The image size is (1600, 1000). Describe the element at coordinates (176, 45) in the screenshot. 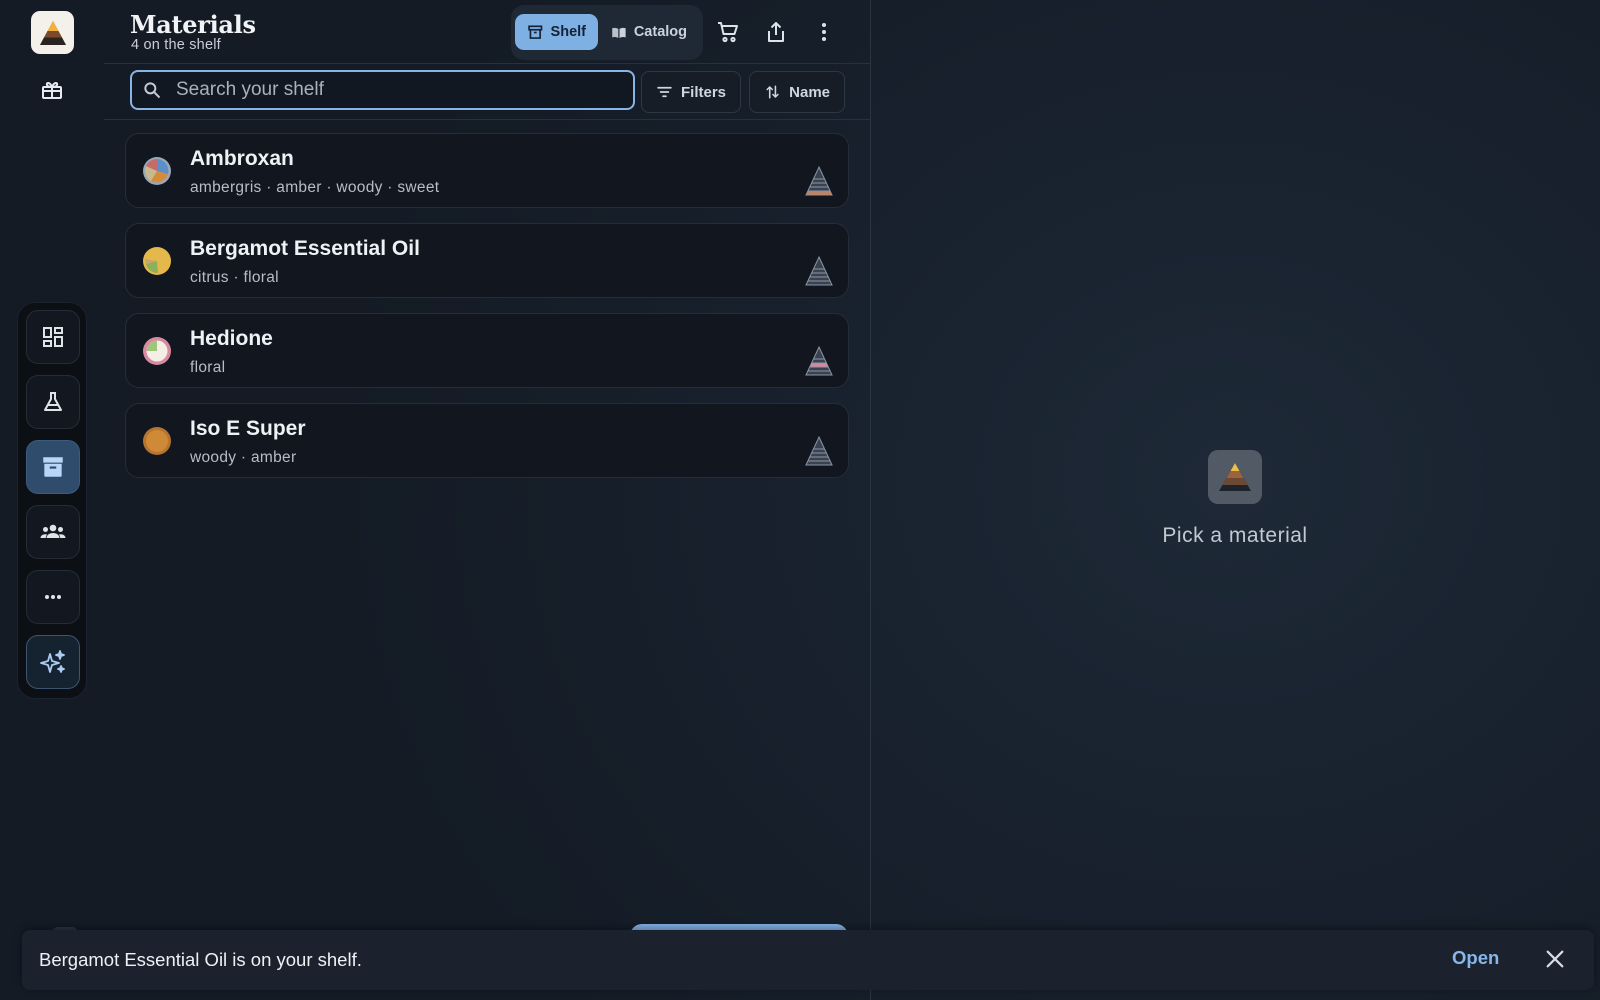

I see `shelf-count: 4 on the shelf` at that location.